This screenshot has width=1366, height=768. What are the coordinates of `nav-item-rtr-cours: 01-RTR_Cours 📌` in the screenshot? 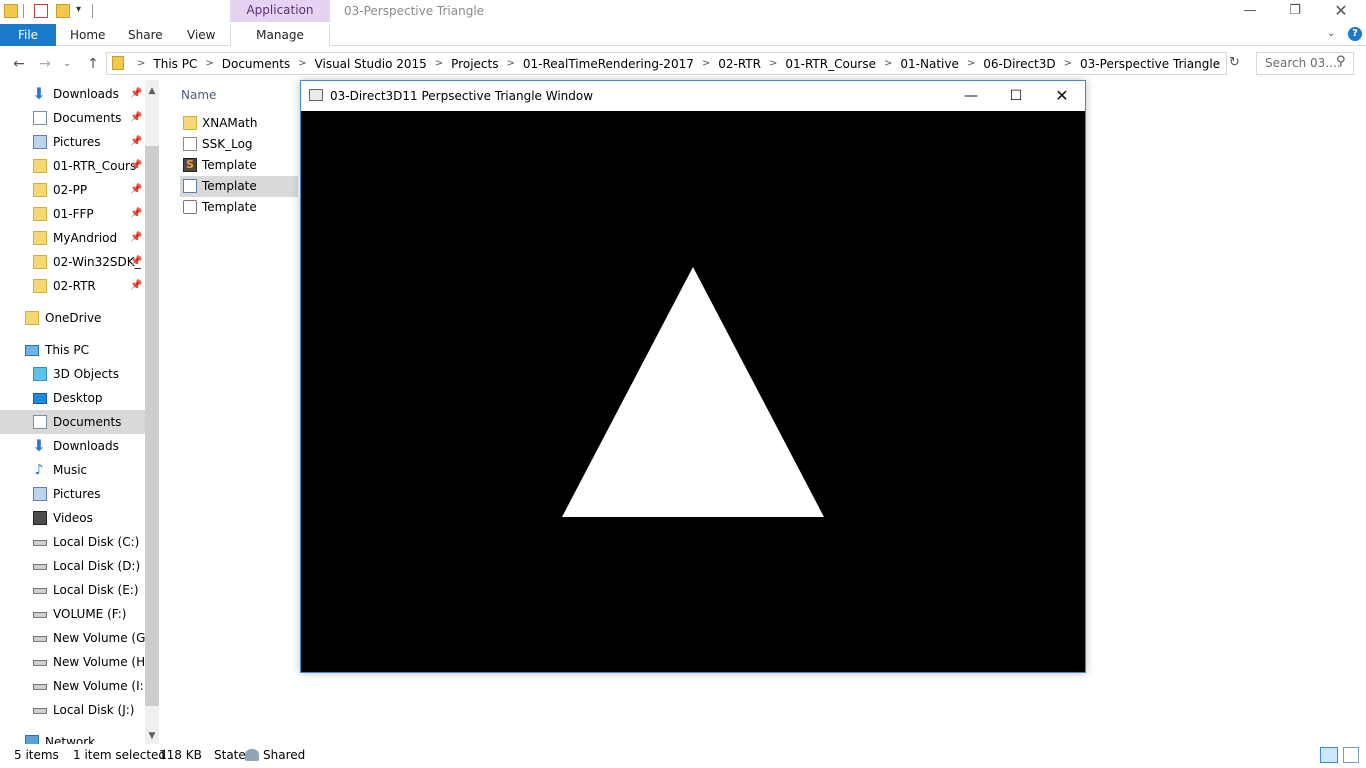 It's located at (72, 166).